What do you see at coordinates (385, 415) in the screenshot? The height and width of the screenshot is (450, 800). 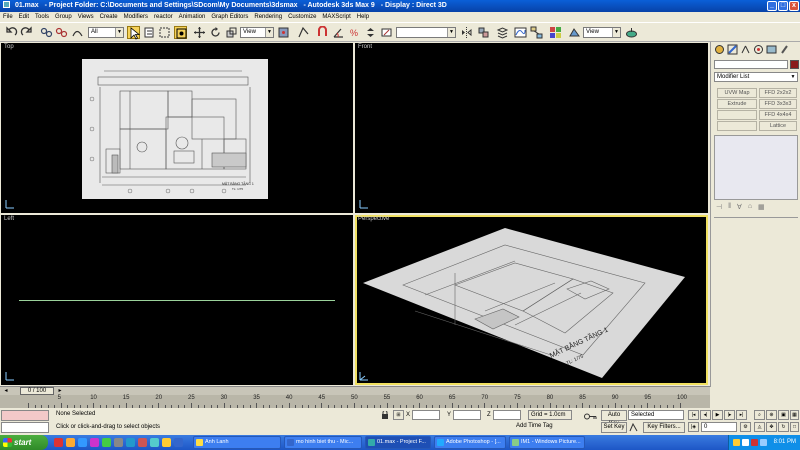 I see `lock-selection-icon` at bounding box center [385, 415].